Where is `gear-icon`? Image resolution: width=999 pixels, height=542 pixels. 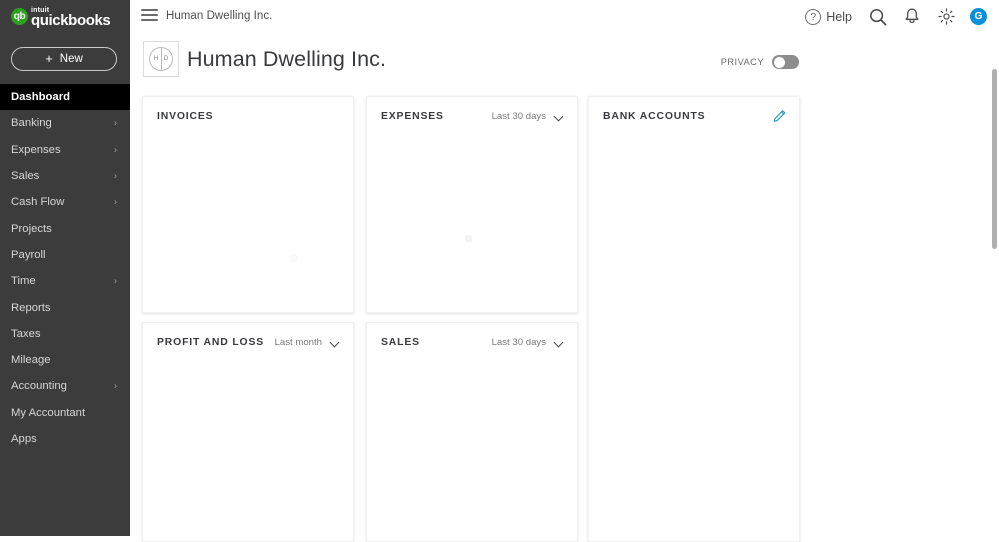 gear-icon is located at coordinates (946, 16).